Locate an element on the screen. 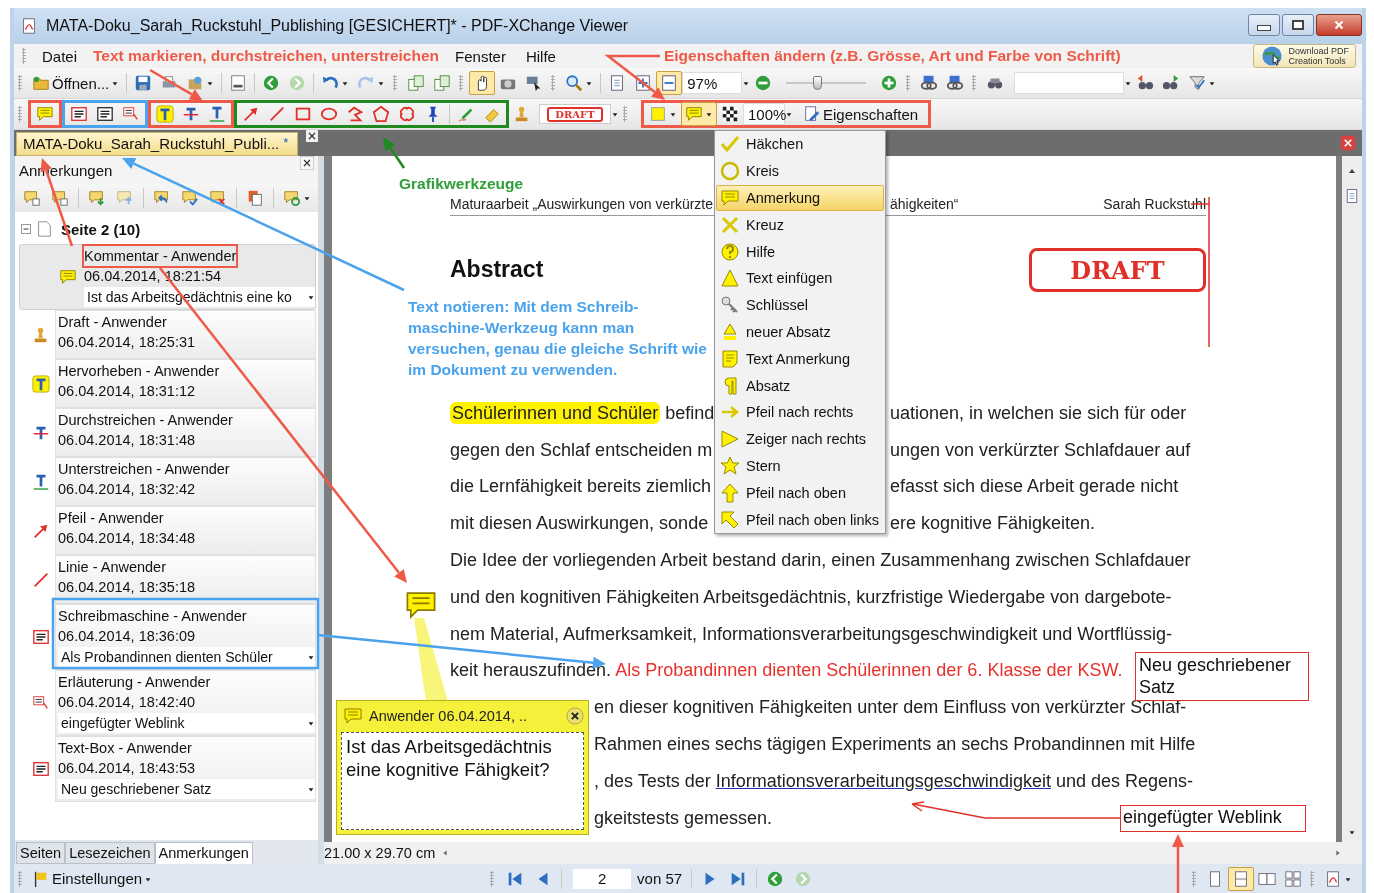 This screenshot has height=893, width=1374. minimize-button is located at coordinates (1264, 25).